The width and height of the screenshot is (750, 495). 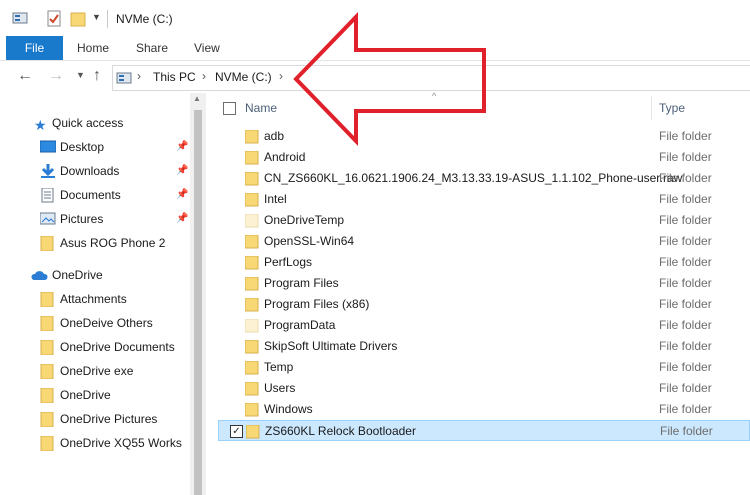 What do you see at coordinates (301, 283) in the screenshot?
I see `file-name: Program Files` at bounding box center [301, 283].